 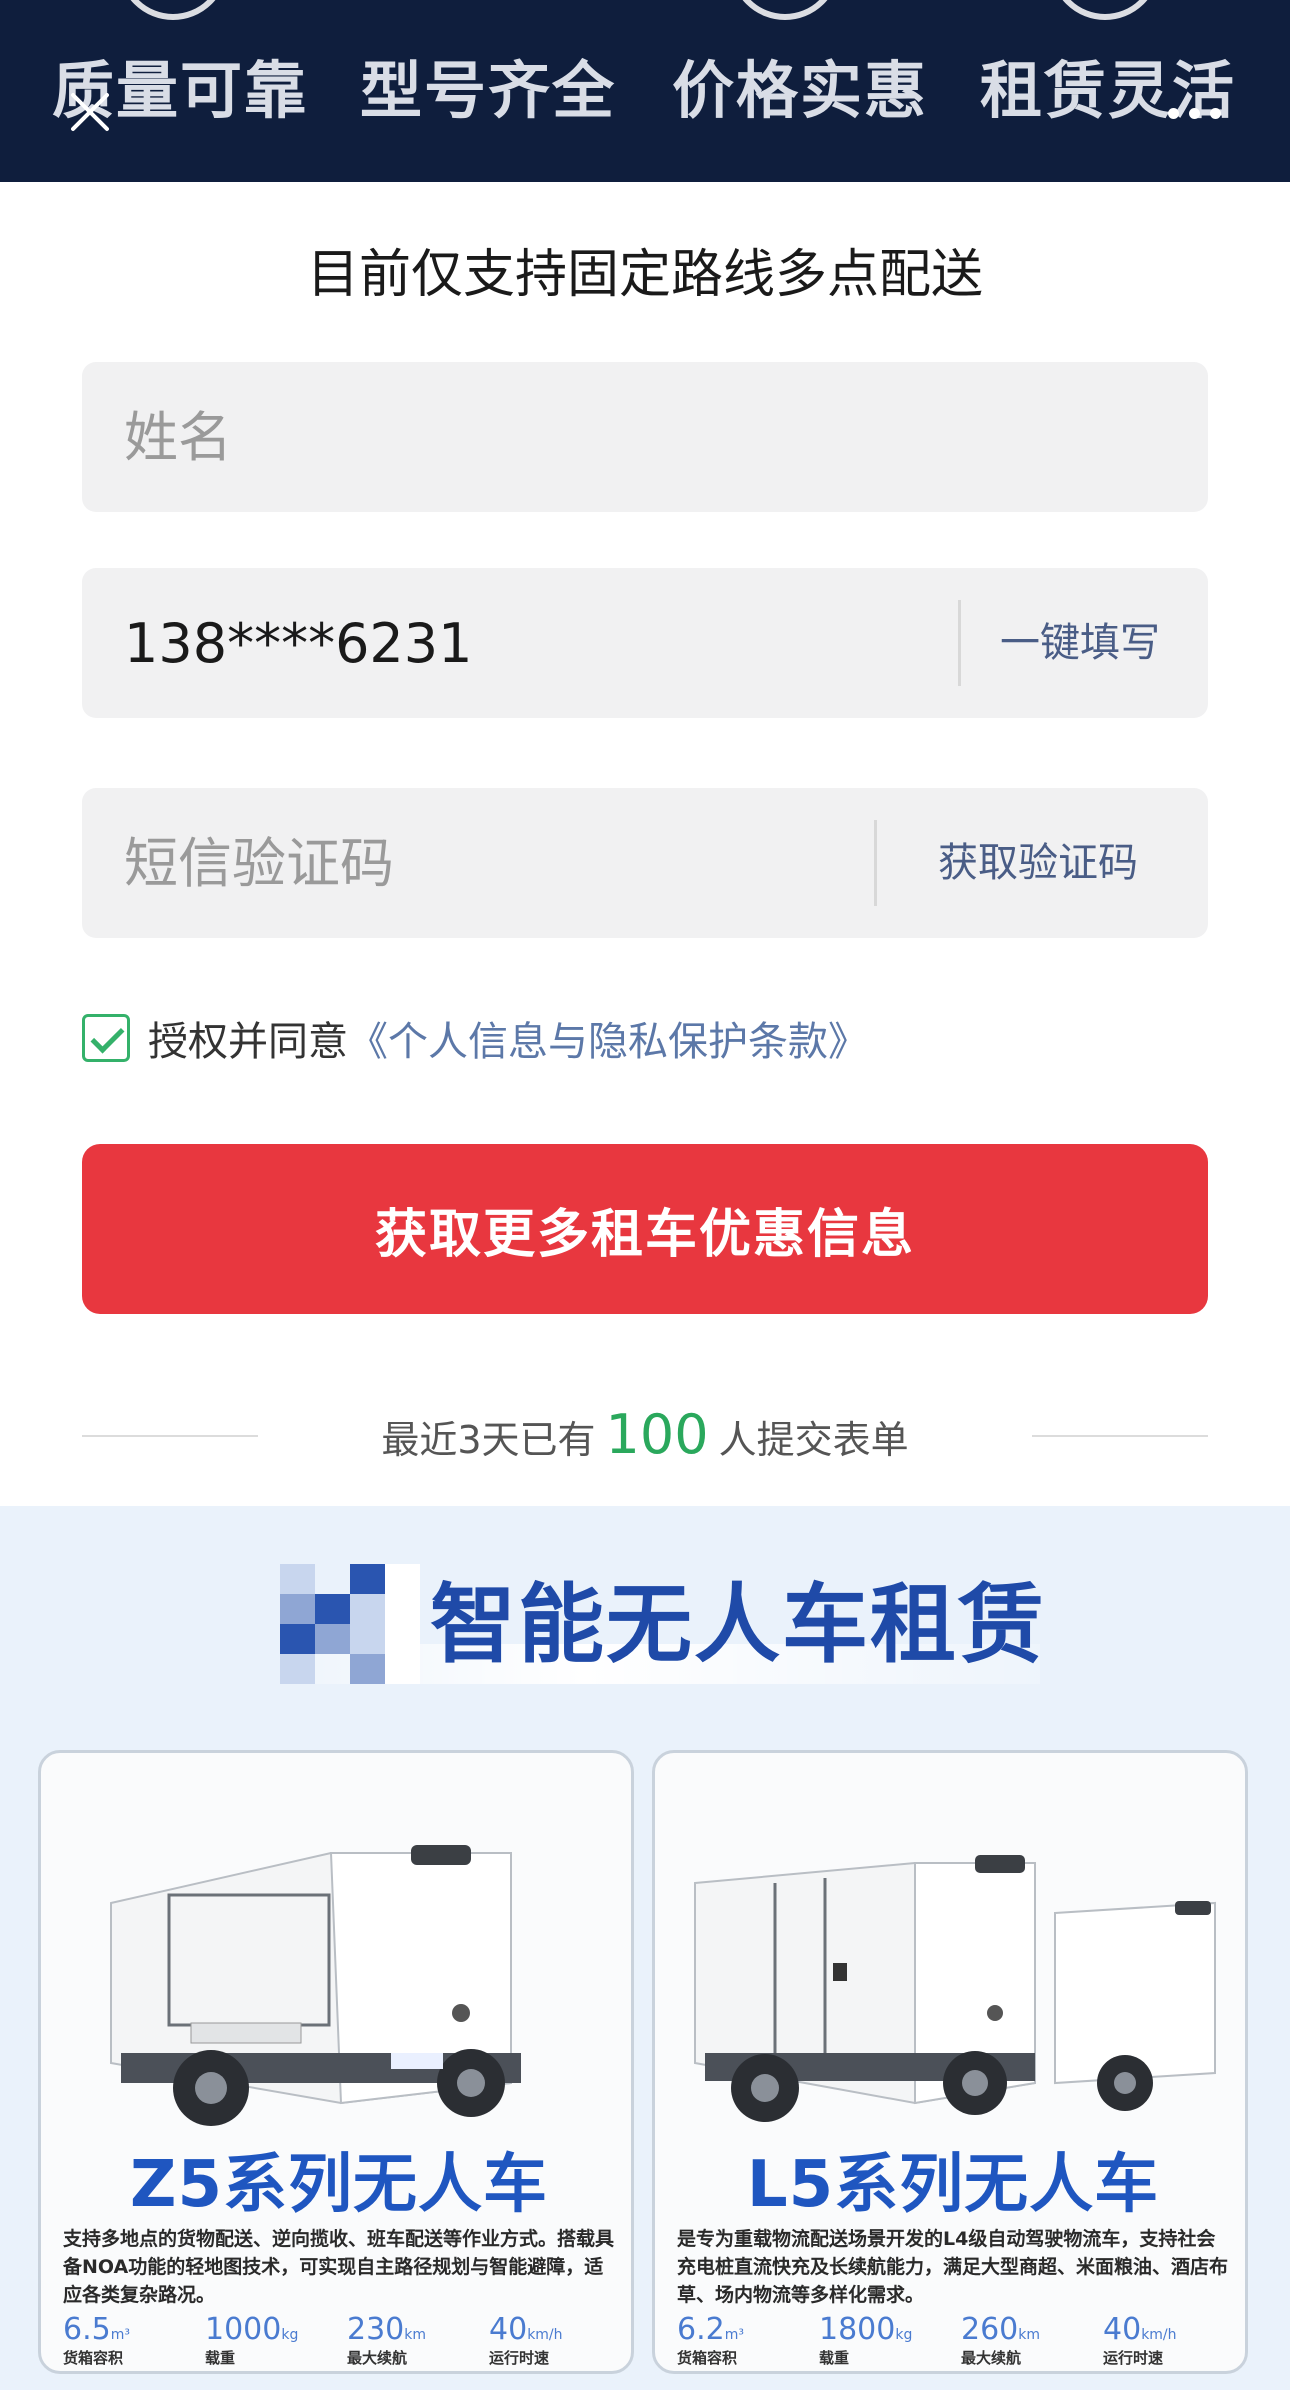 What do you see at coordinates (1001, 2340) in the screenshot?
I see `spec-item: 260km 最大续航` at bounding box center [1001, 2340].